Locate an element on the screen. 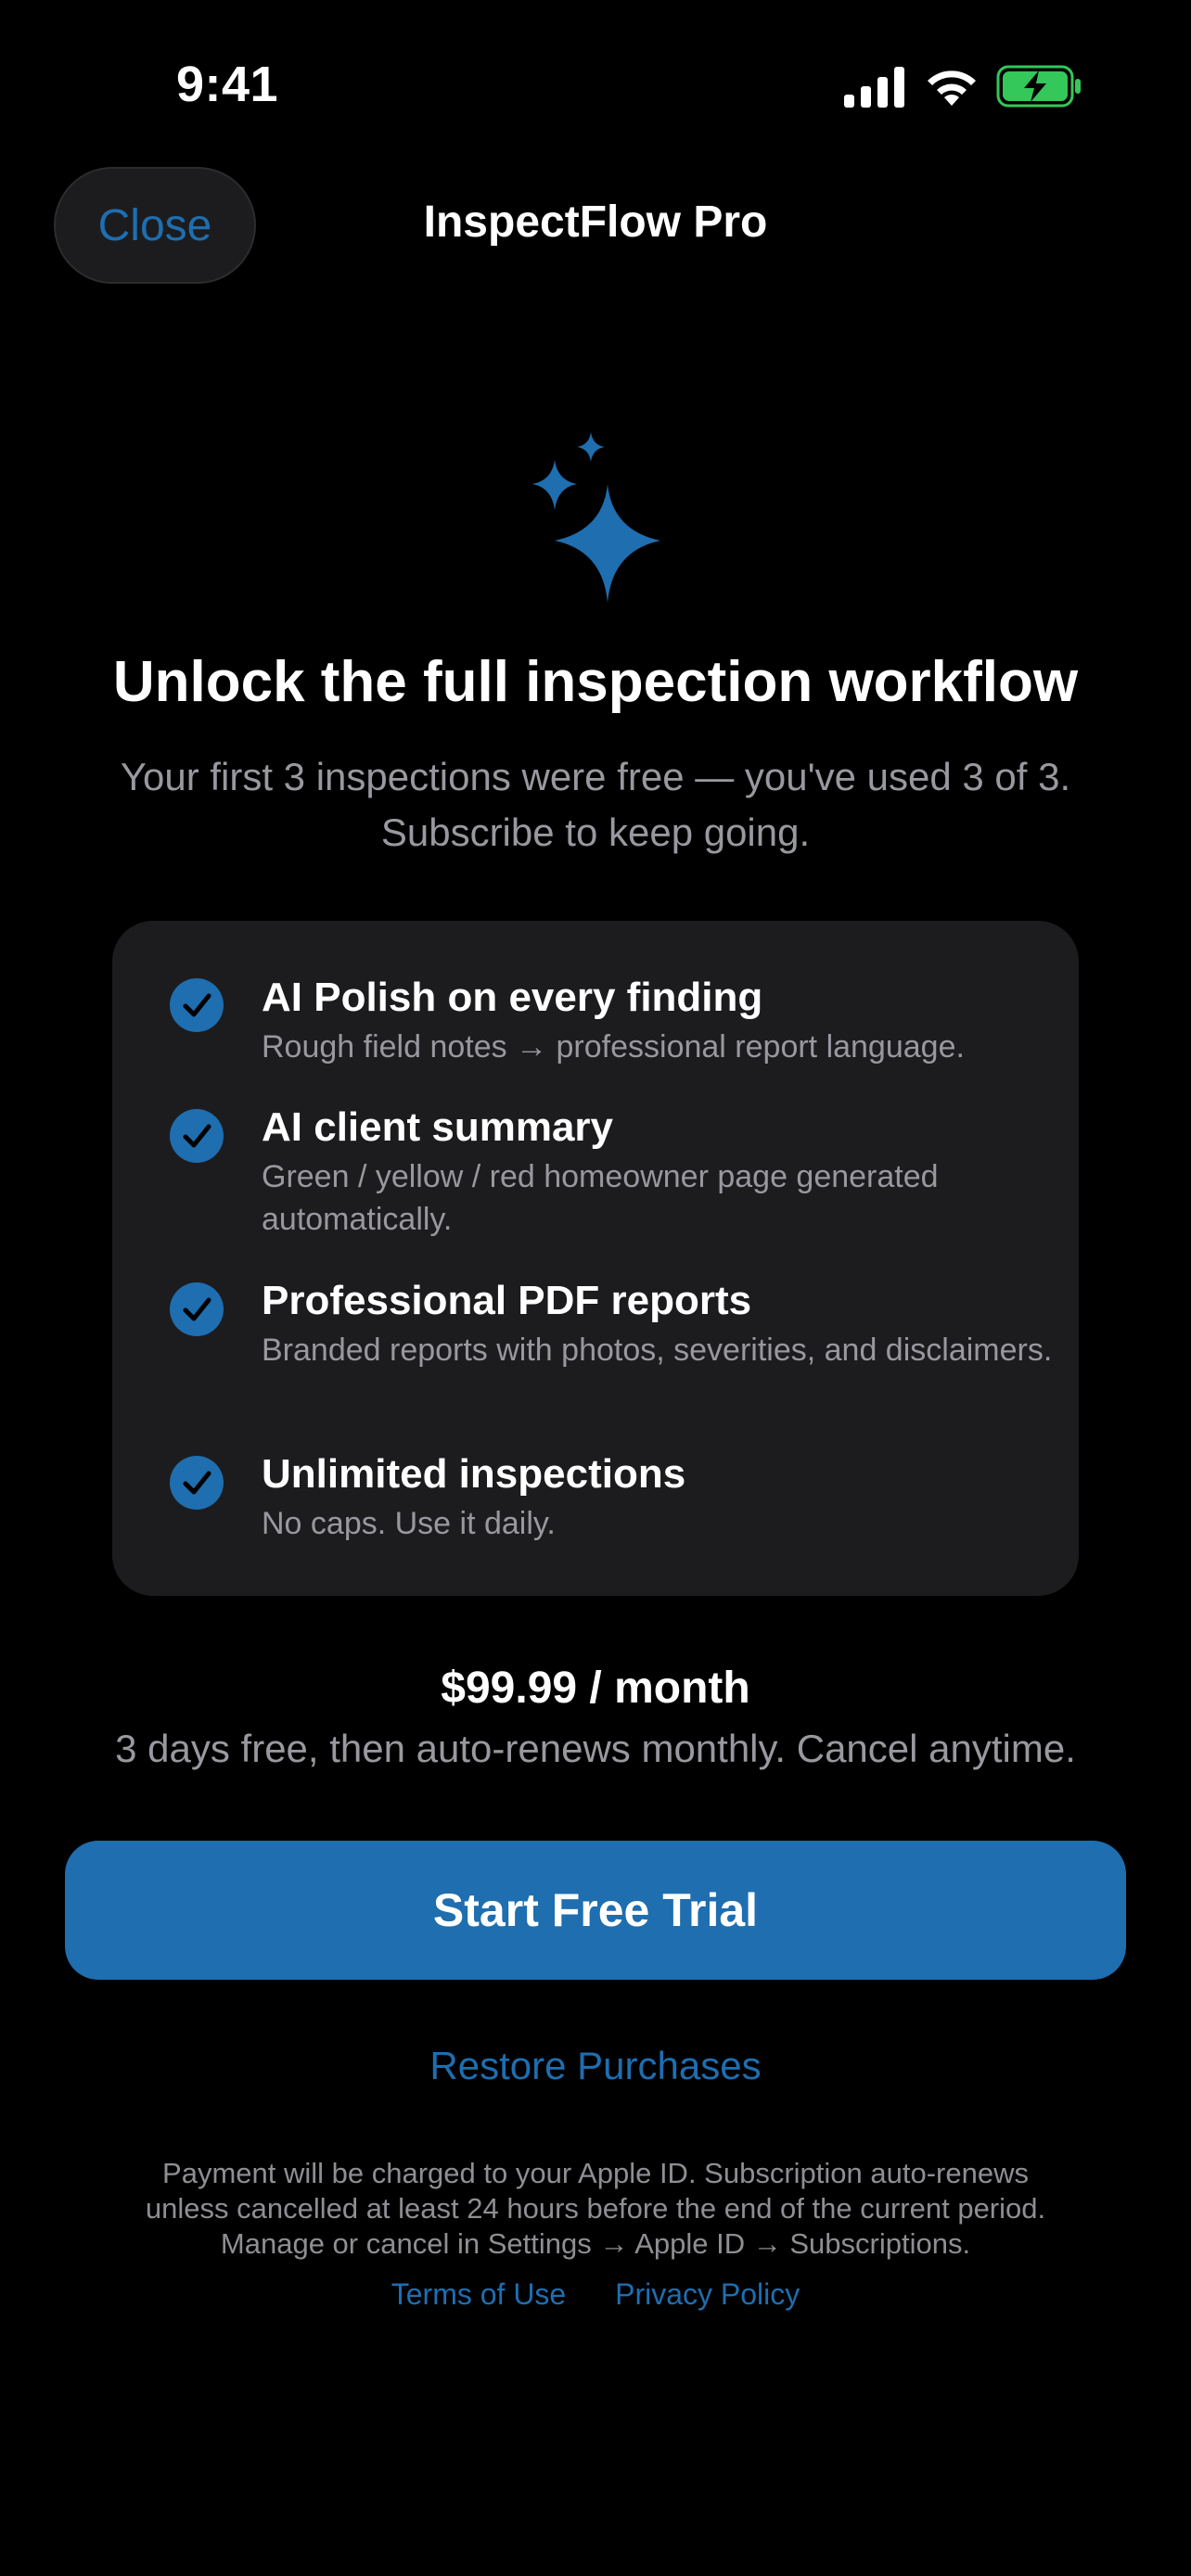  nav-title: InspectFlow Pro is located at coordinates (595, 222).